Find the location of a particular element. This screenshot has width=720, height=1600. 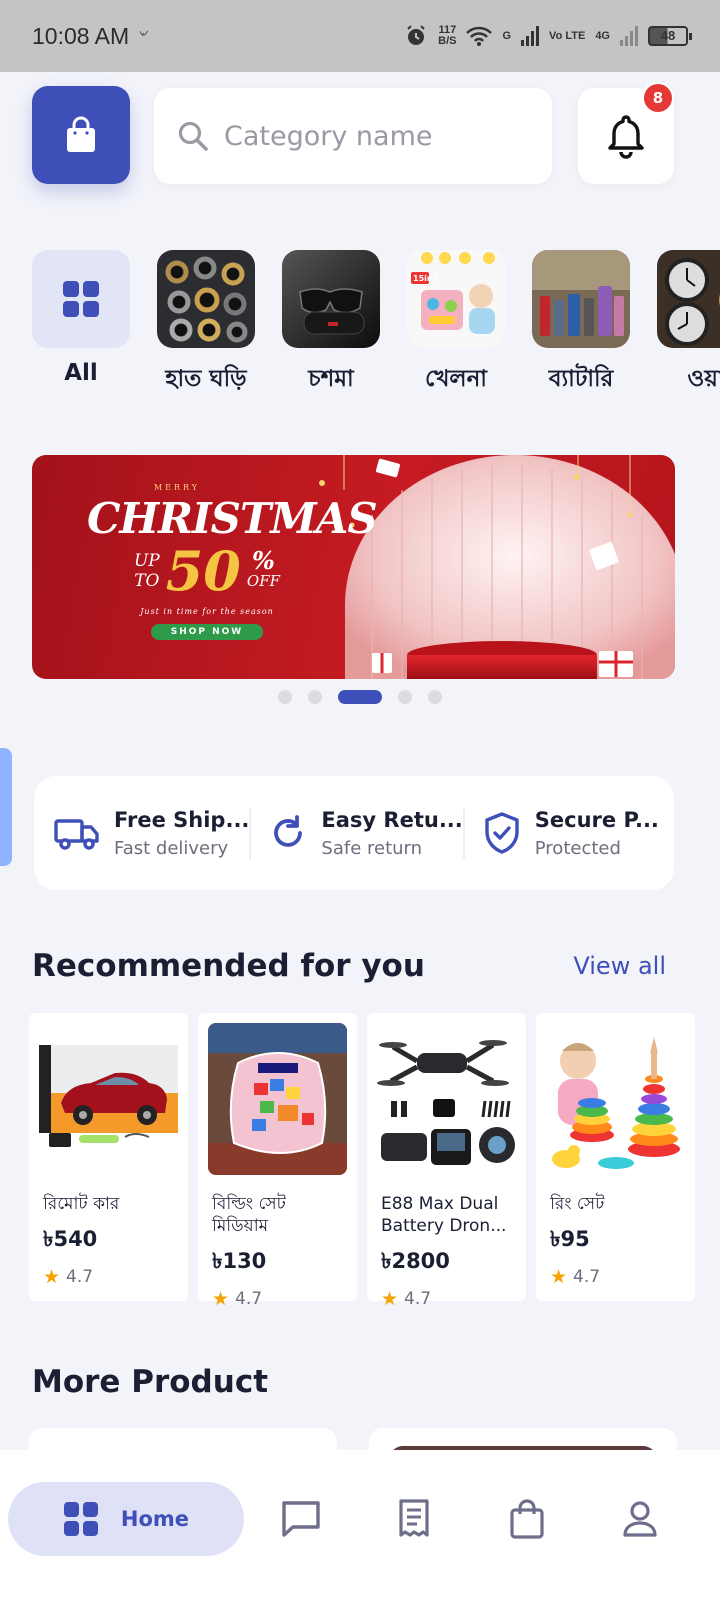

search-bar is located at coordinates (353, 136).